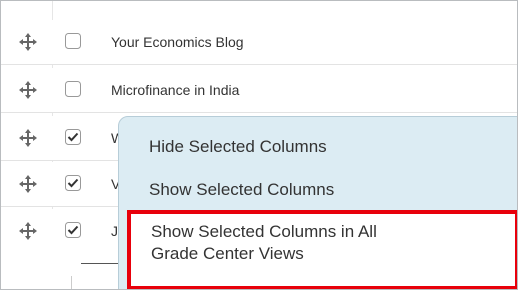  Describe the element at coordinates (114, 231) in the screenshot. I see `row-label: J` at that location.